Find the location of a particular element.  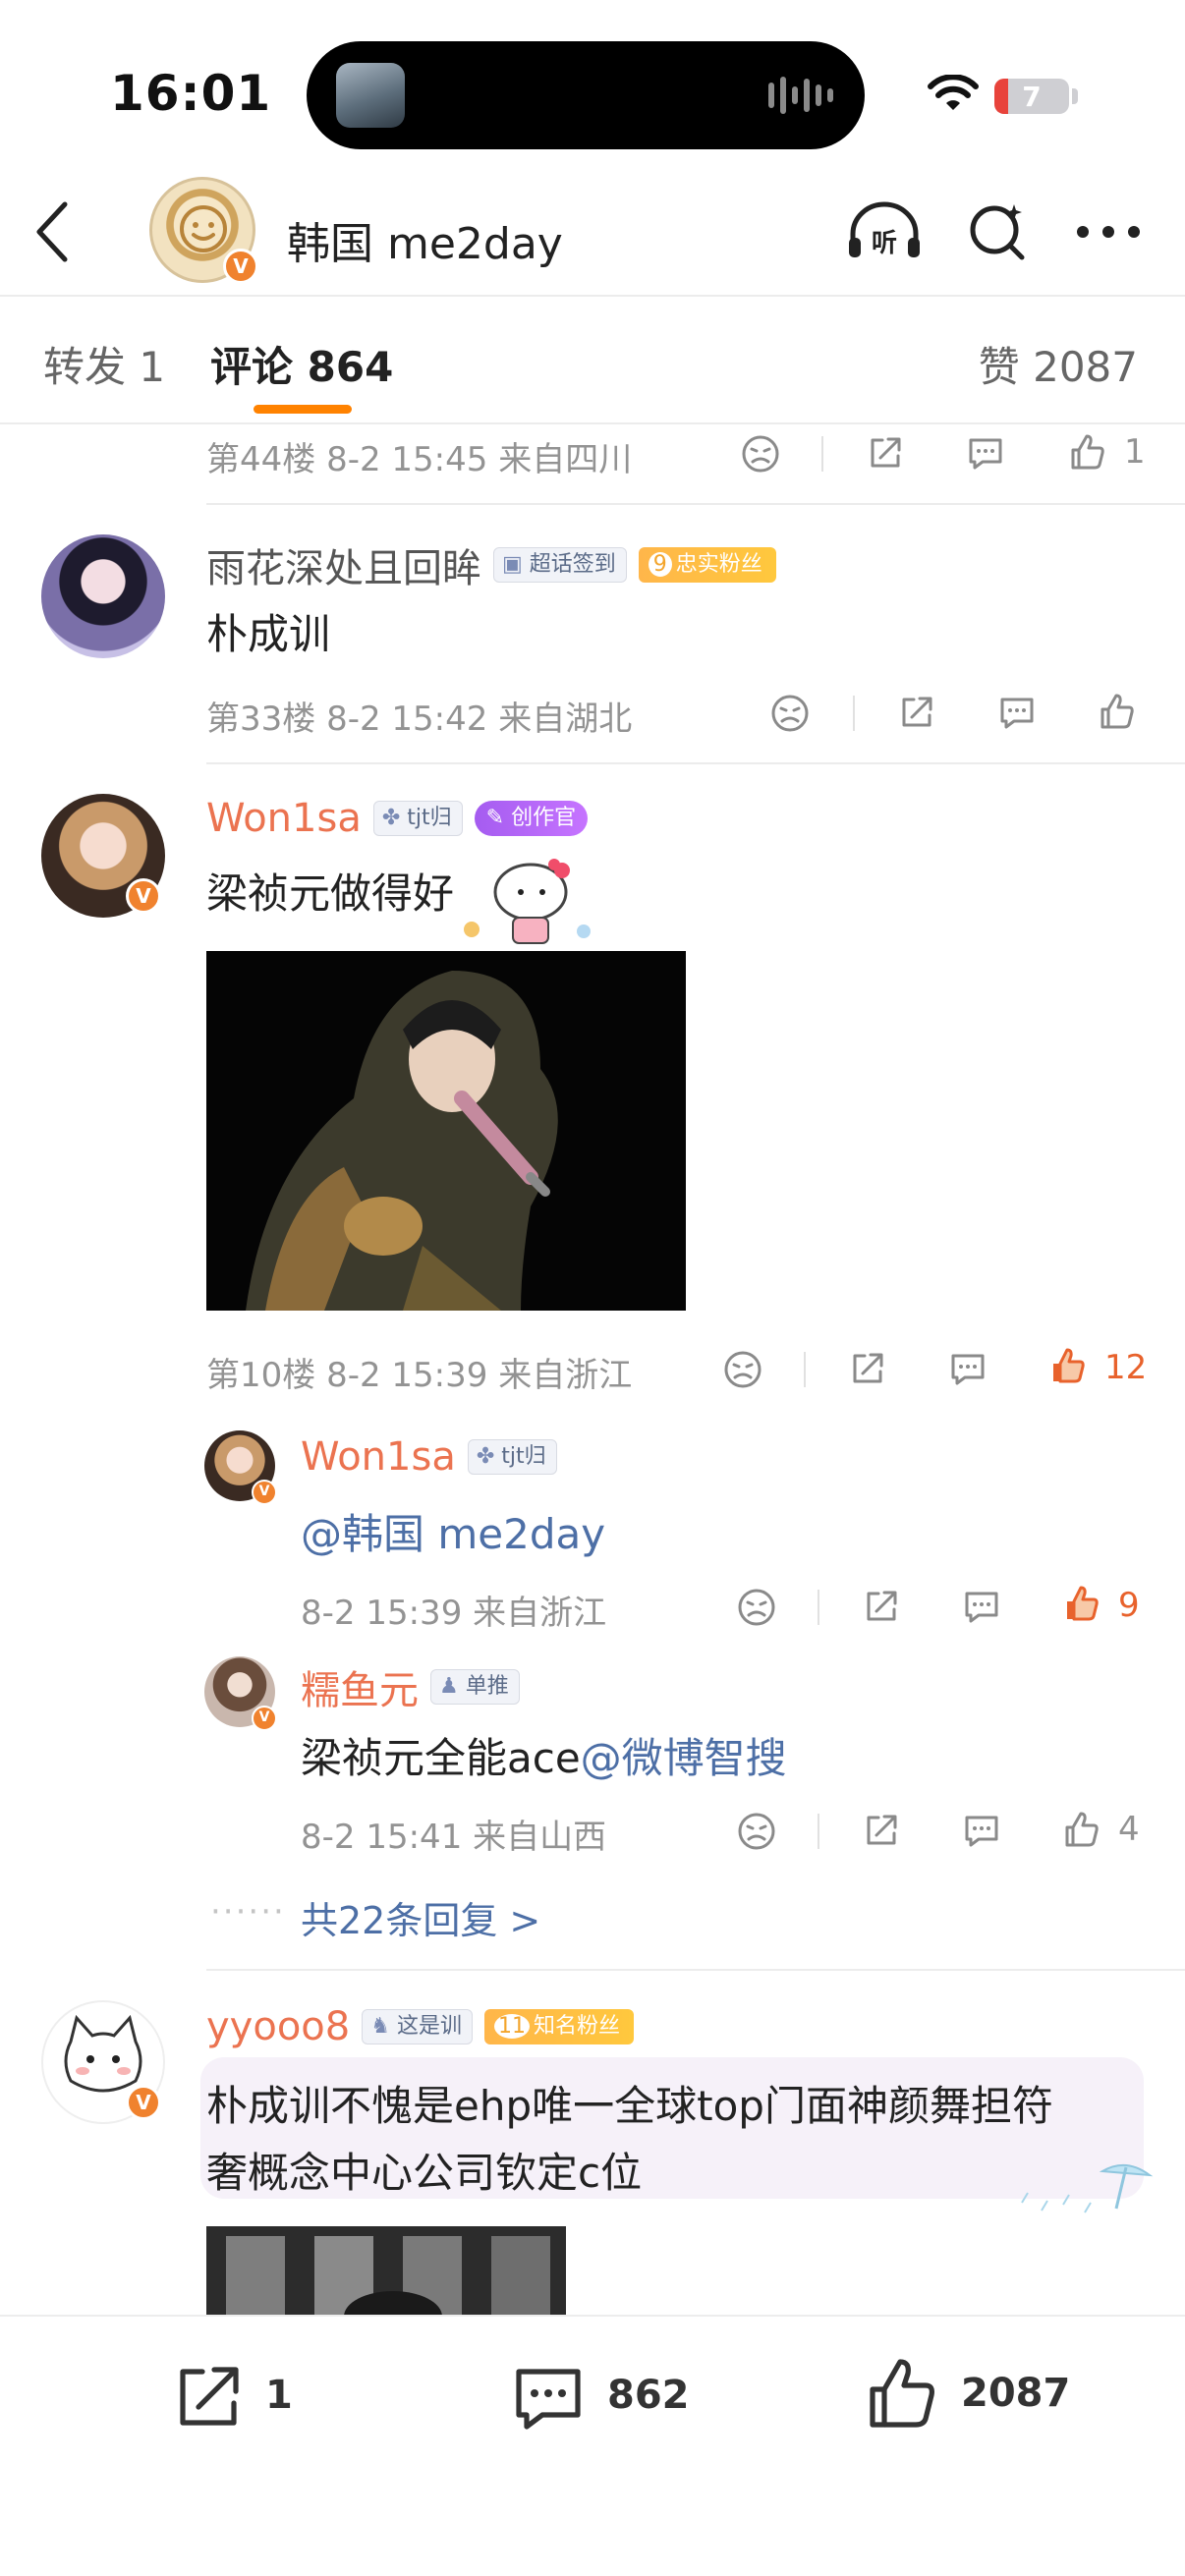

reply-meta: 8-2 15:39 来自浙江 is located at coordinates (454, 1613).